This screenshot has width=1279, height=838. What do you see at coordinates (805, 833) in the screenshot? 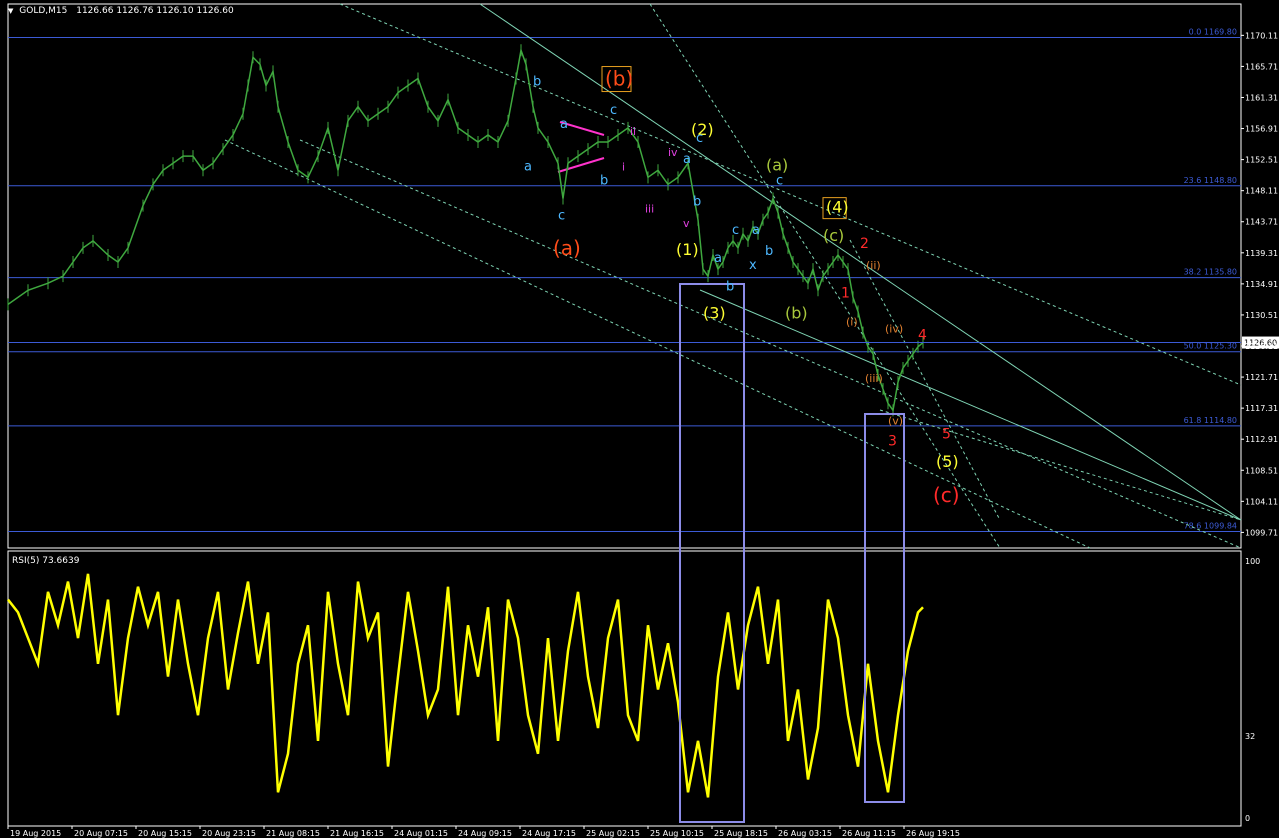
I see `time-tick-label: 26 Aug 03:15` at bounding box center [805, 833].